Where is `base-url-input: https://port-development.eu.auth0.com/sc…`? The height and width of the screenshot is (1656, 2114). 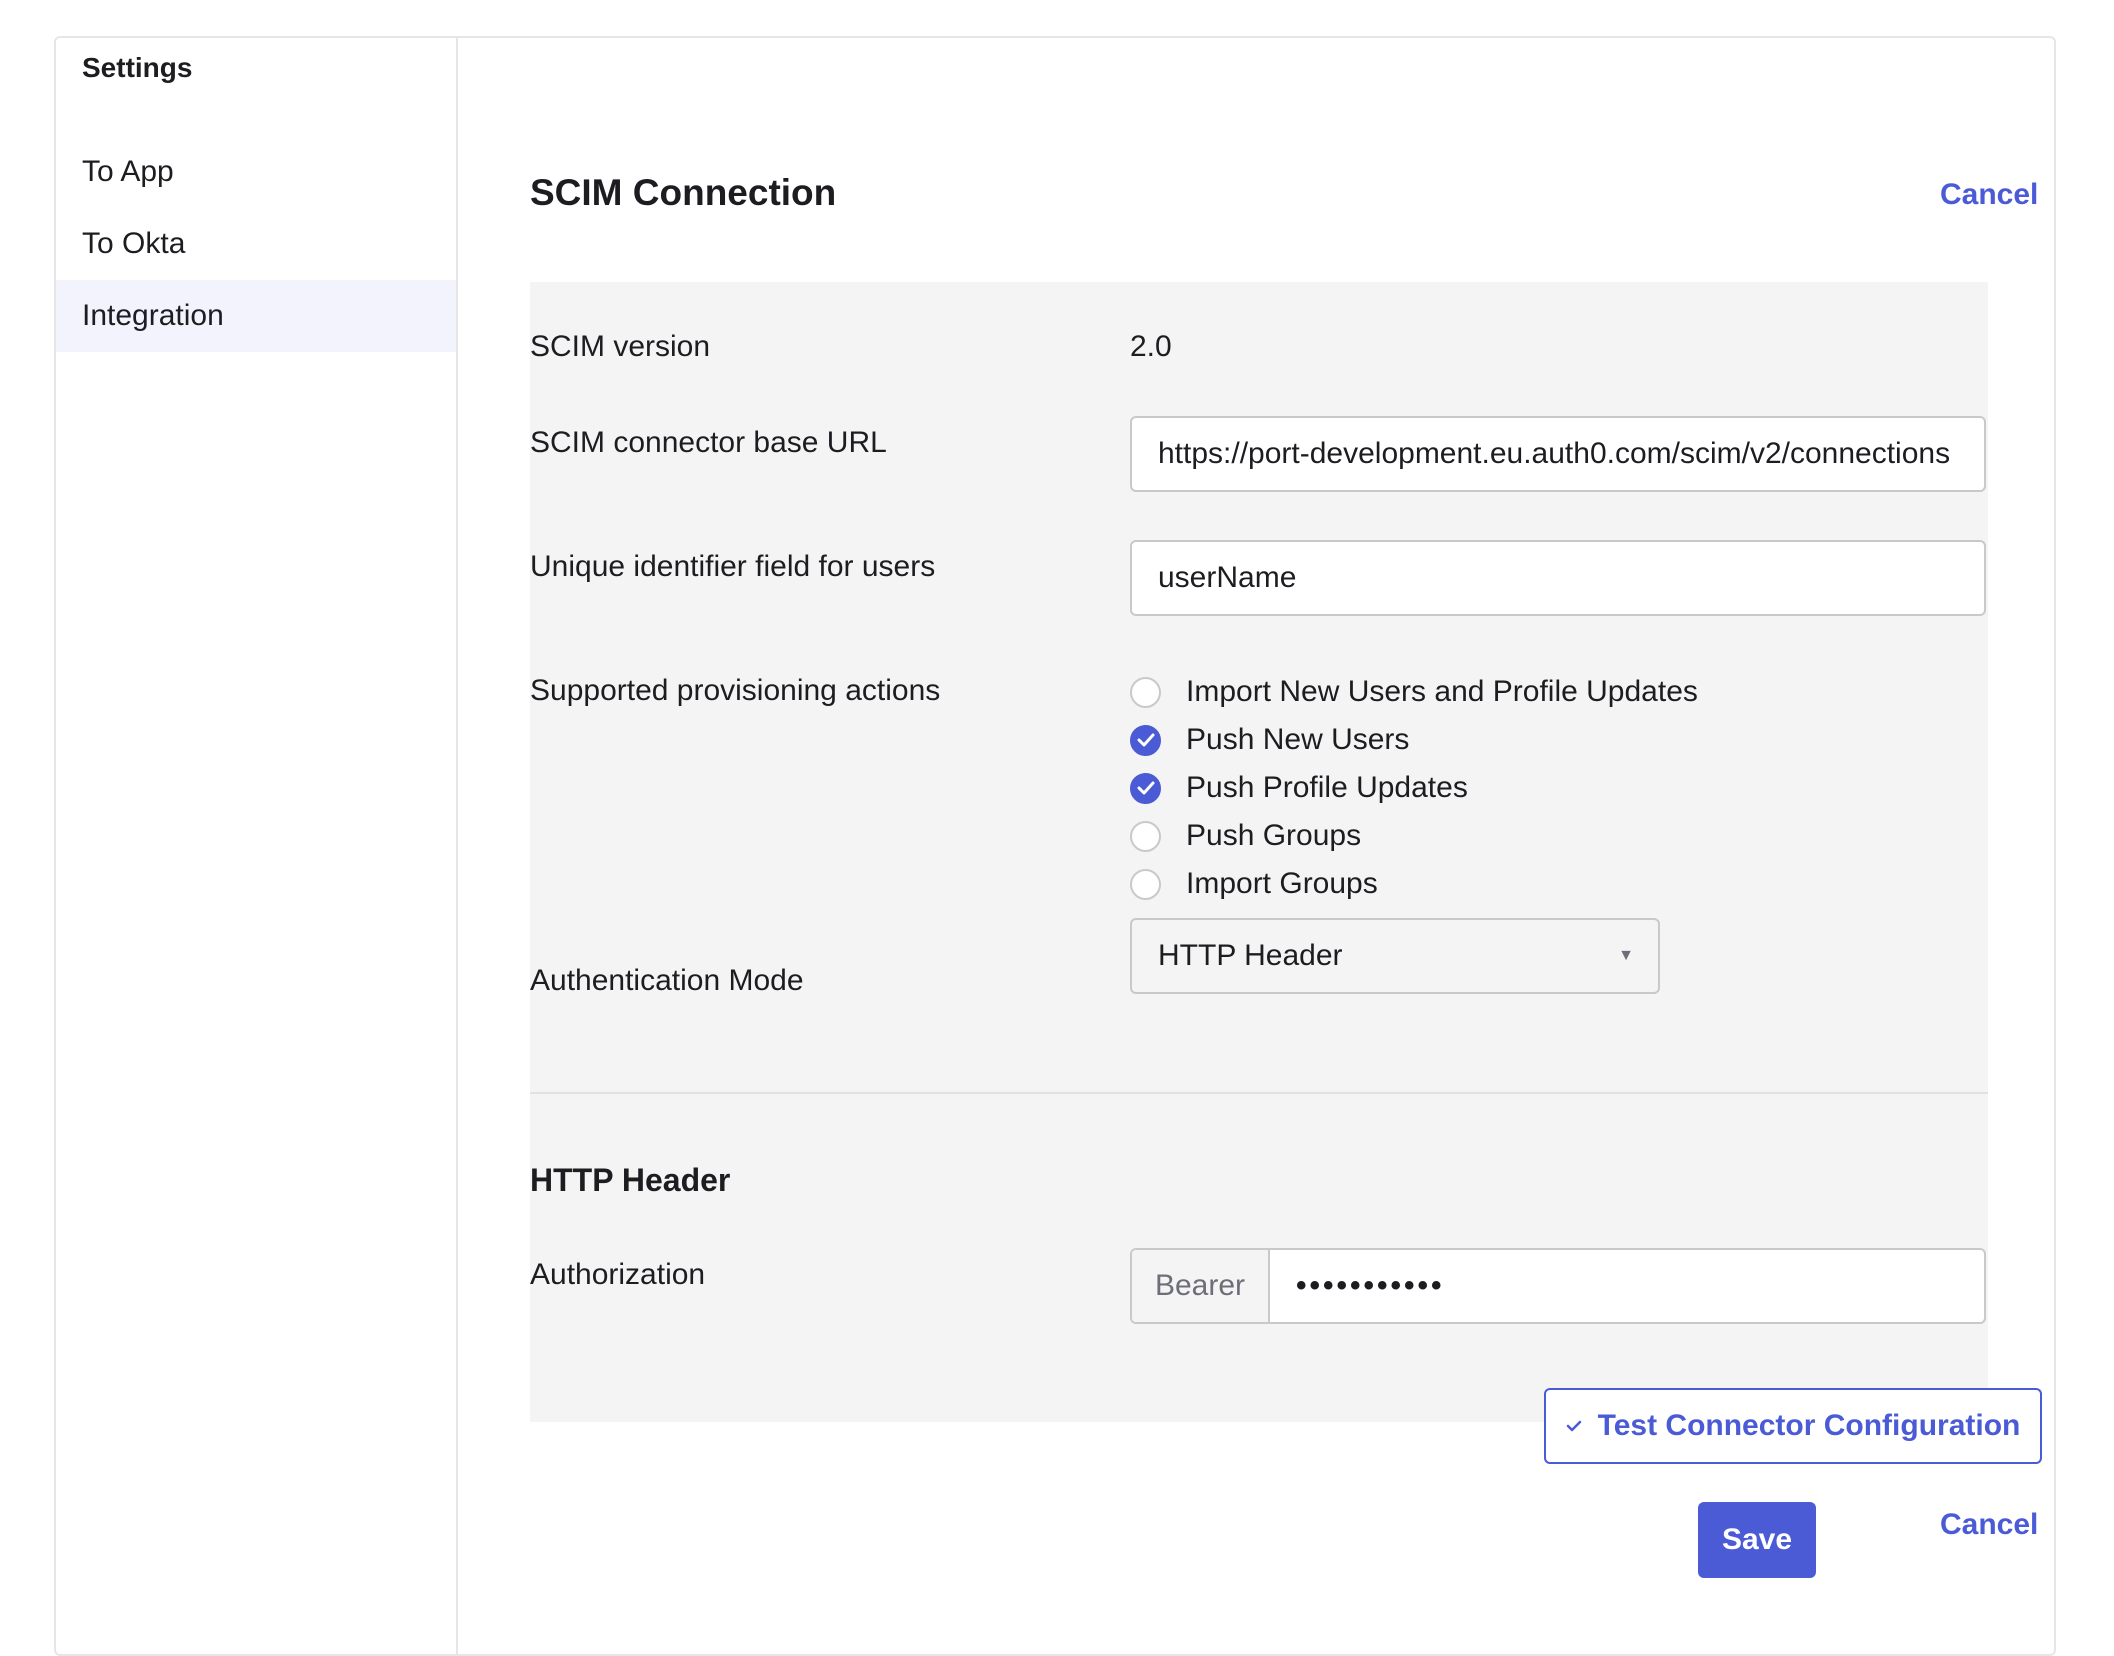 base-url-input: https://port-development.eu.auth0.com/sc… is located at coordinates (1558, 454).